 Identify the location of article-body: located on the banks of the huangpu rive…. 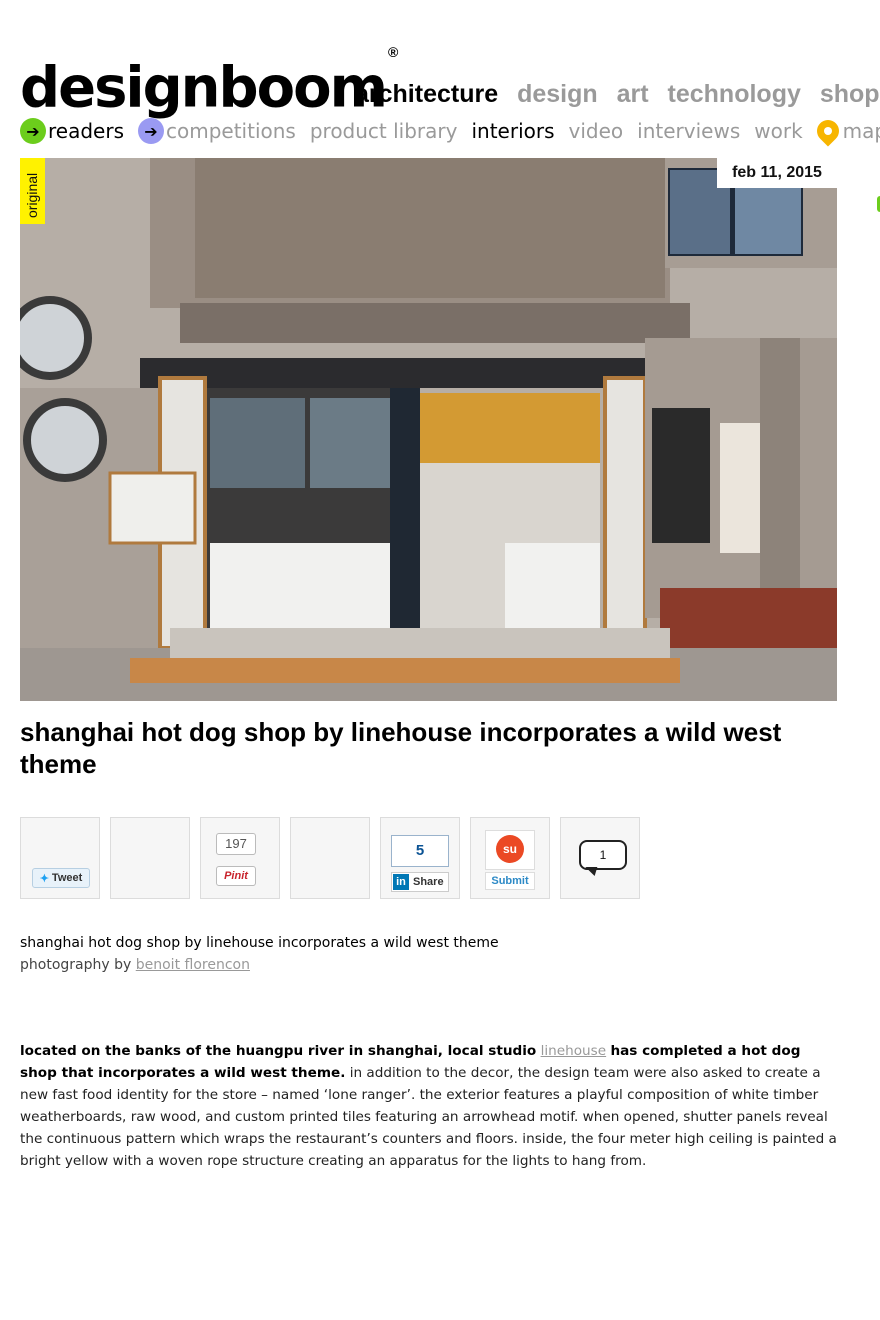
(430, 1106).